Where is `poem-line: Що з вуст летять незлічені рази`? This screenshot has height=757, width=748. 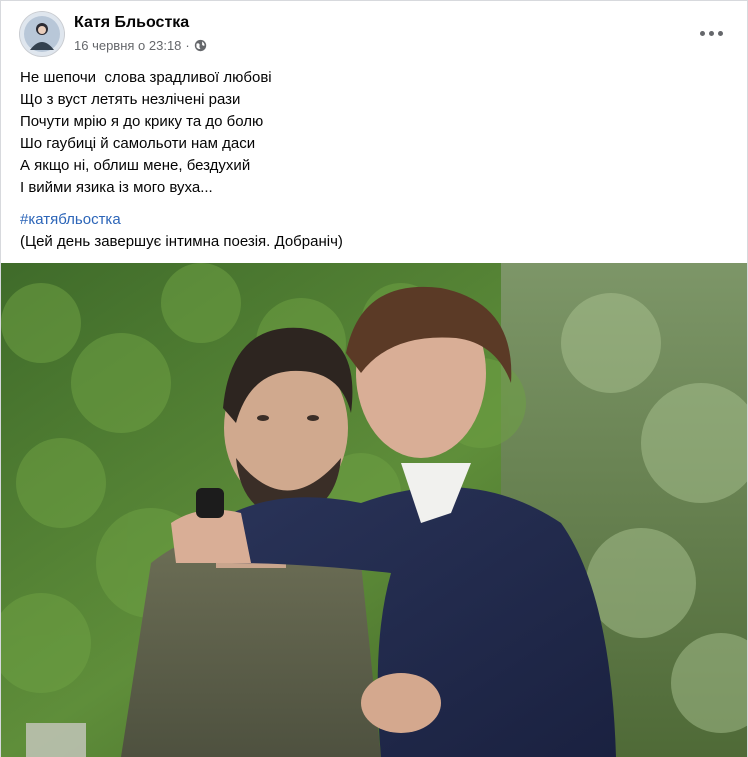 poem-line: Що з вуст летять незлічені рази is located at coordinates (130, 99).